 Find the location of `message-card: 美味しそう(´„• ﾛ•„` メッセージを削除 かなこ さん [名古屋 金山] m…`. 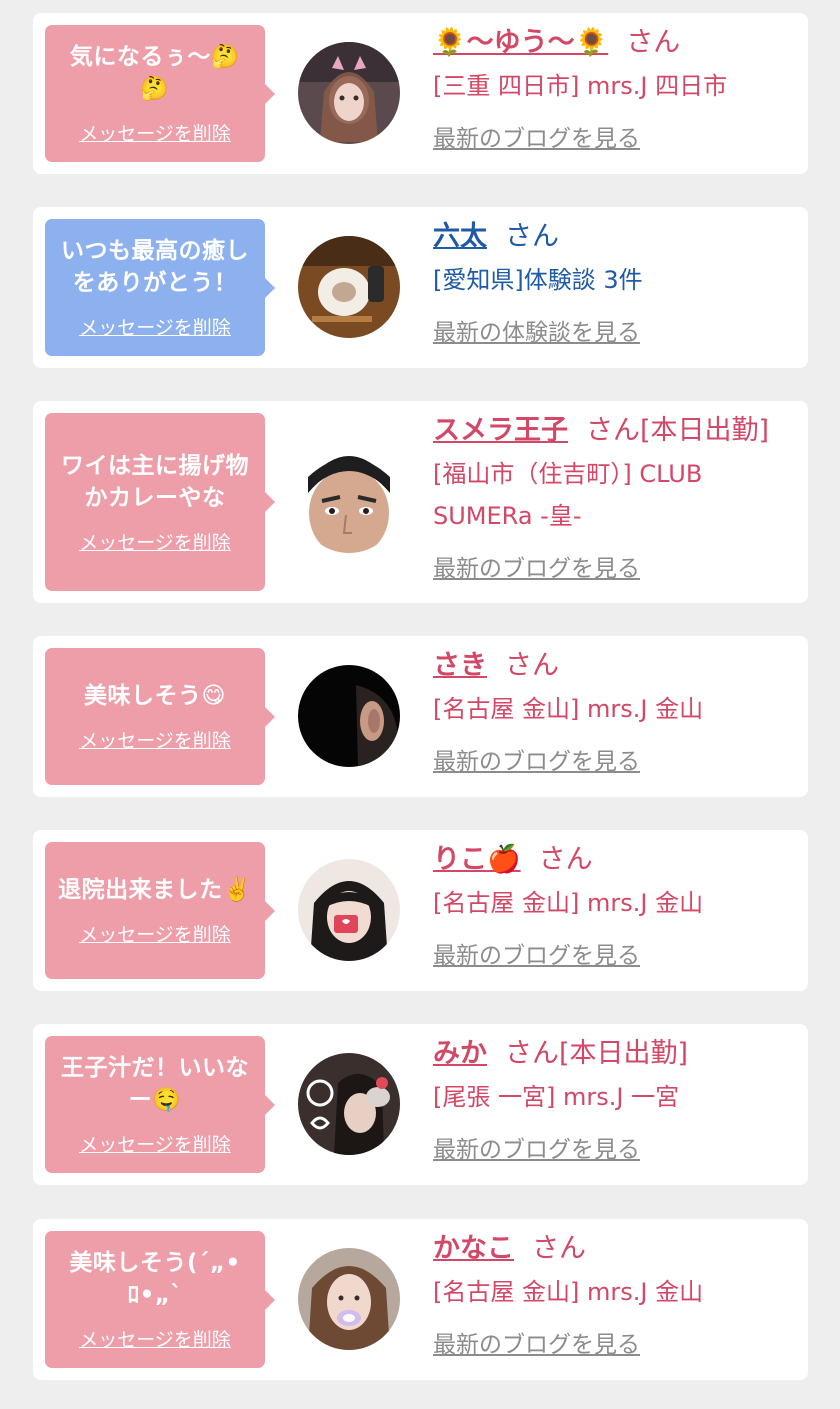

message-card: 美味しそう(´„• ﾛ•„` メッセージを削除 かなこ さん [名古屋 金山] m… is located at coordinates (420, 1299).